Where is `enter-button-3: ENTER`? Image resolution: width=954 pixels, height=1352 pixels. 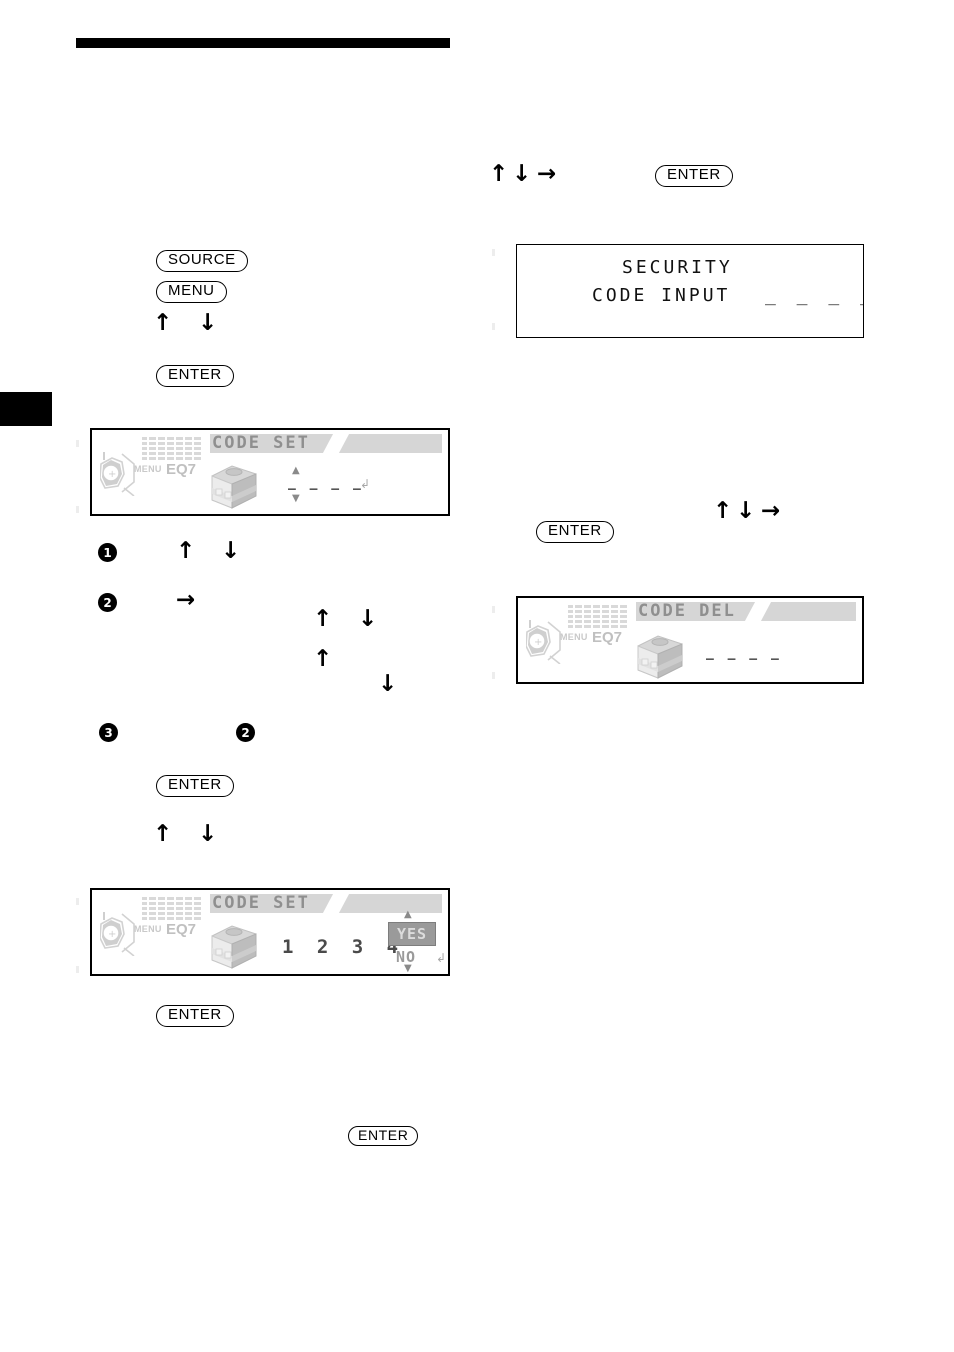
enter-button-3: ENTER is located at coordinates (195, 1016).